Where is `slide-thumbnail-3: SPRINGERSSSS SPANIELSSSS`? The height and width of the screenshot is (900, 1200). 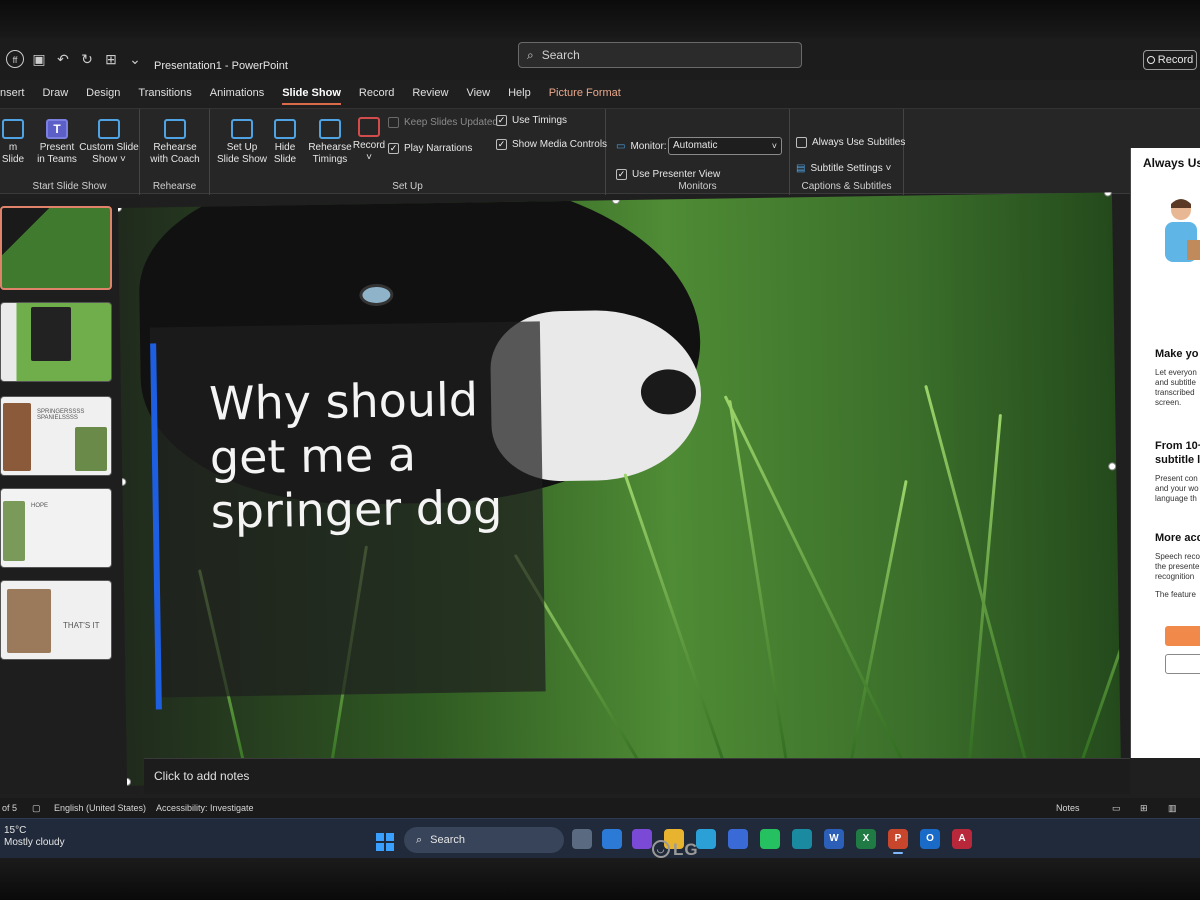 slide-thumbnail-3: SPRINGERSSSS SPANIELSSSS is located at coordinates (56, 436).